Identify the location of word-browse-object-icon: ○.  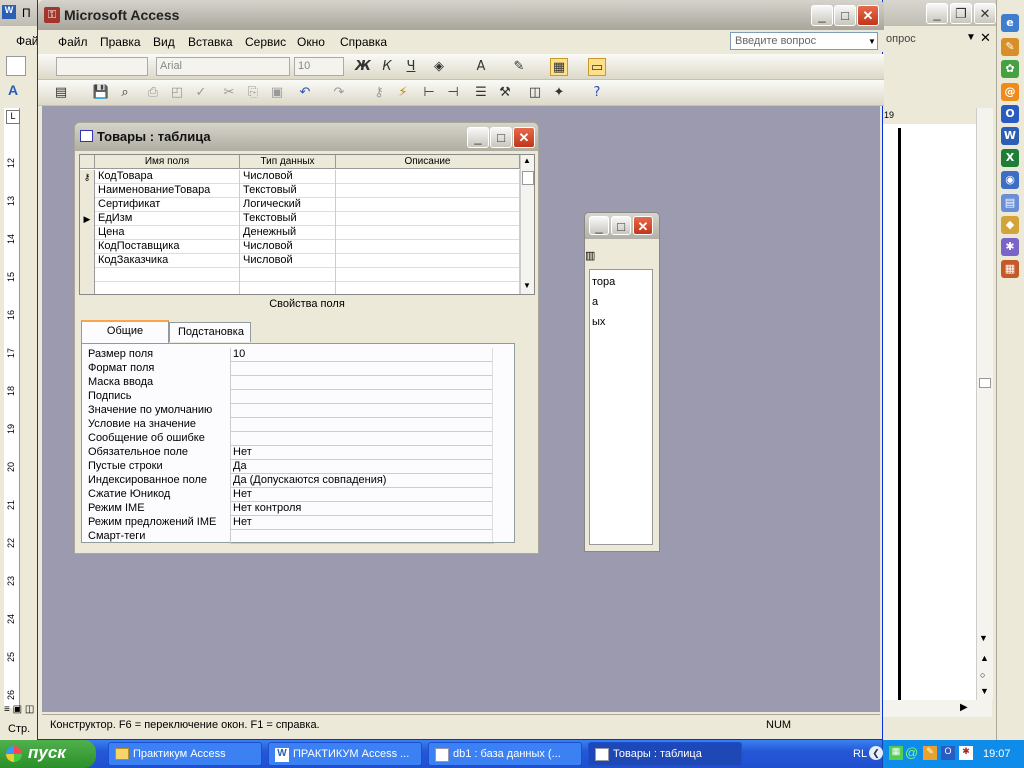
(982, 675).